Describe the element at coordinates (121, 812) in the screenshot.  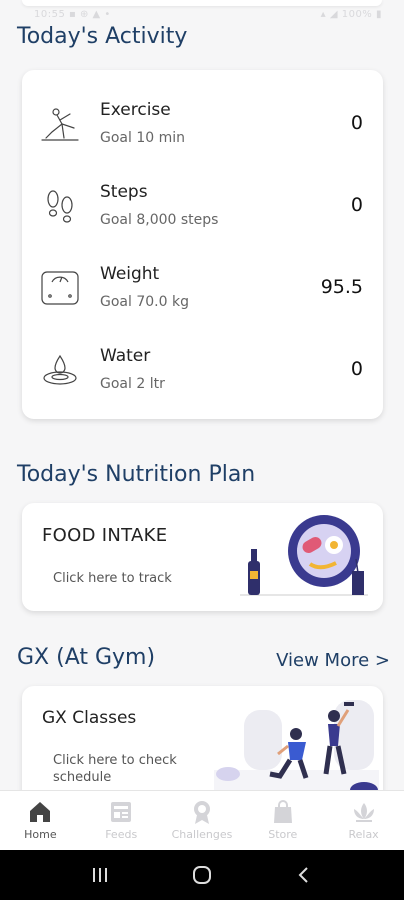
I see `feeds-icon` at that location.